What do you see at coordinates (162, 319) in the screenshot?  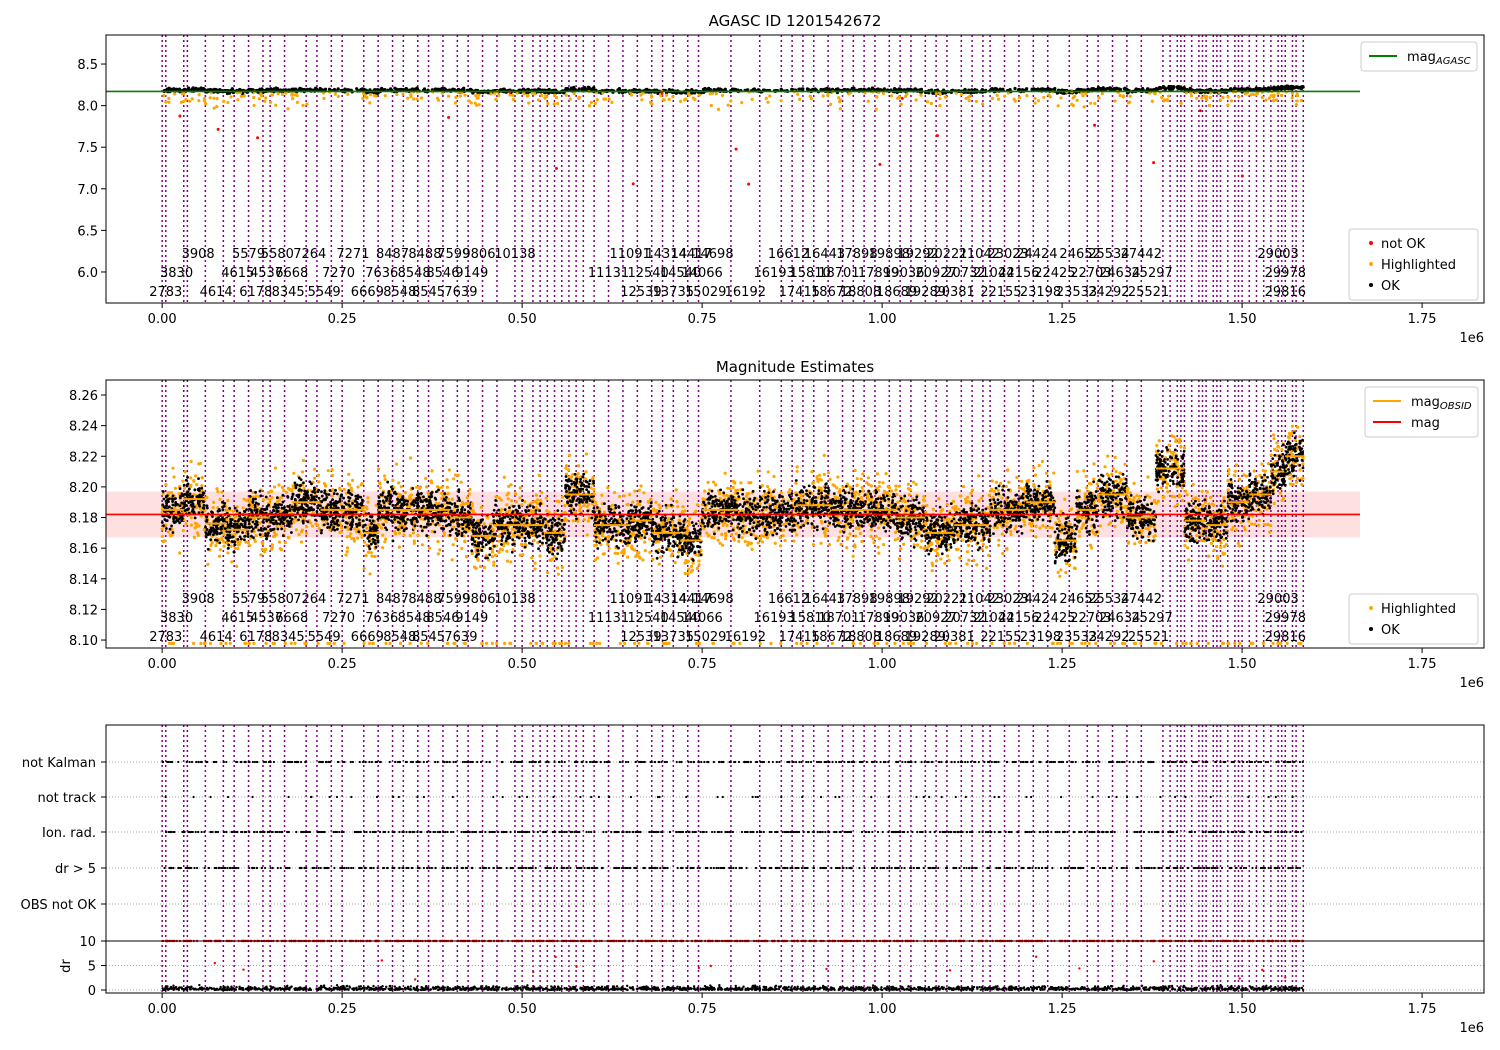 I see `x-tick-label: 0.00` at bounding box center [162, 319].